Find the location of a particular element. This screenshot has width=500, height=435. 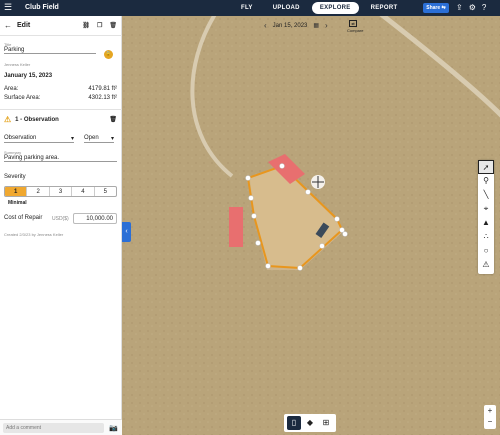

camera-icon: 📷 is located at coordinates (113, 428).